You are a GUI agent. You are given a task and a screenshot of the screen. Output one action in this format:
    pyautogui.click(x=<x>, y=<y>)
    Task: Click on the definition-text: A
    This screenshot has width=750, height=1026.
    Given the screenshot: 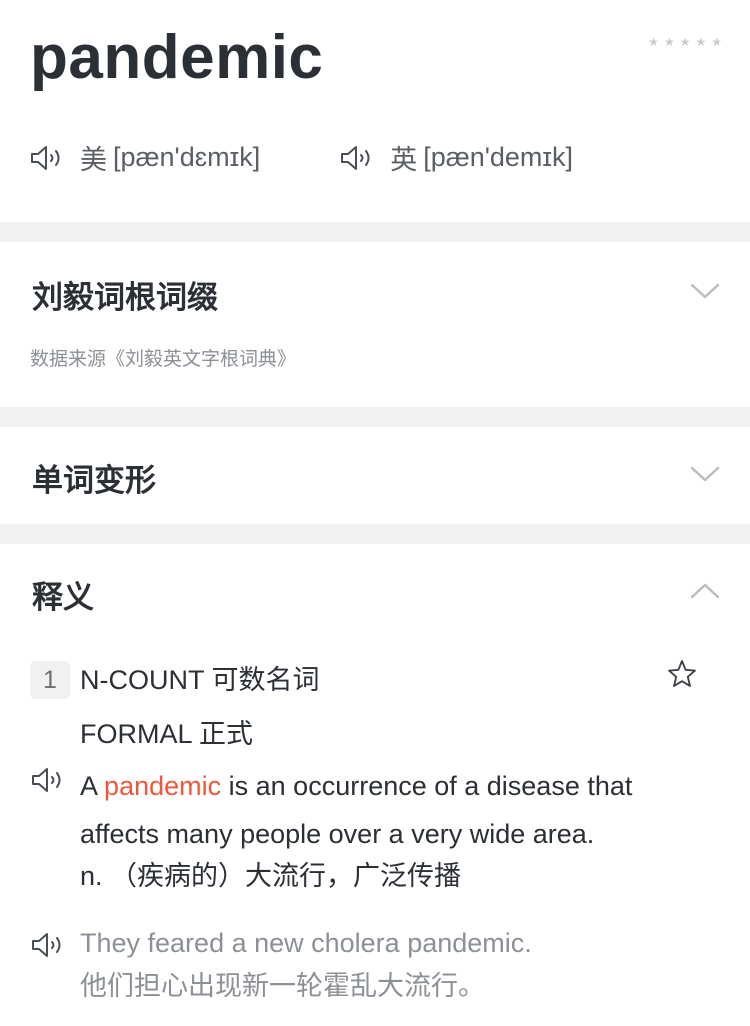 What is the action you would take?
    pyautogui.click(x=88, y=786)
    